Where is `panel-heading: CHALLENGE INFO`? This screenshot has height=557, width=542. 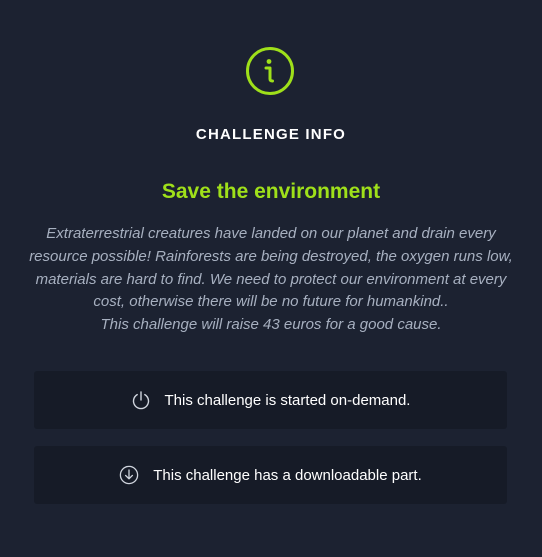
panel-heading: CHALLENGE INFO is located at coordinates (271, 134).